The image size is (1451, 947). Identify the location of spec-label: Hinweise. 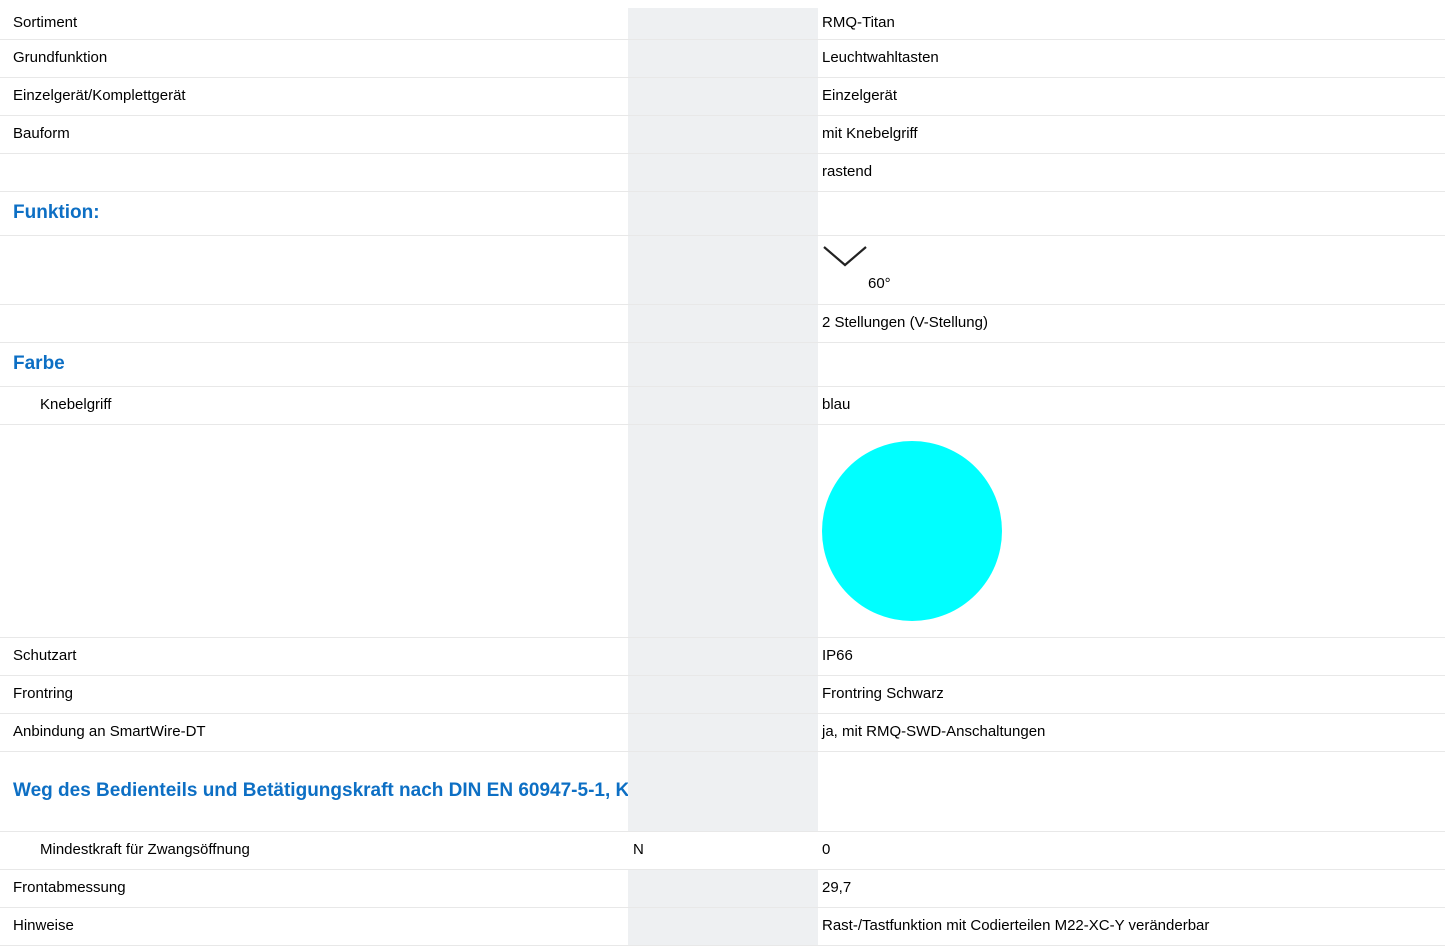
(314, 926).